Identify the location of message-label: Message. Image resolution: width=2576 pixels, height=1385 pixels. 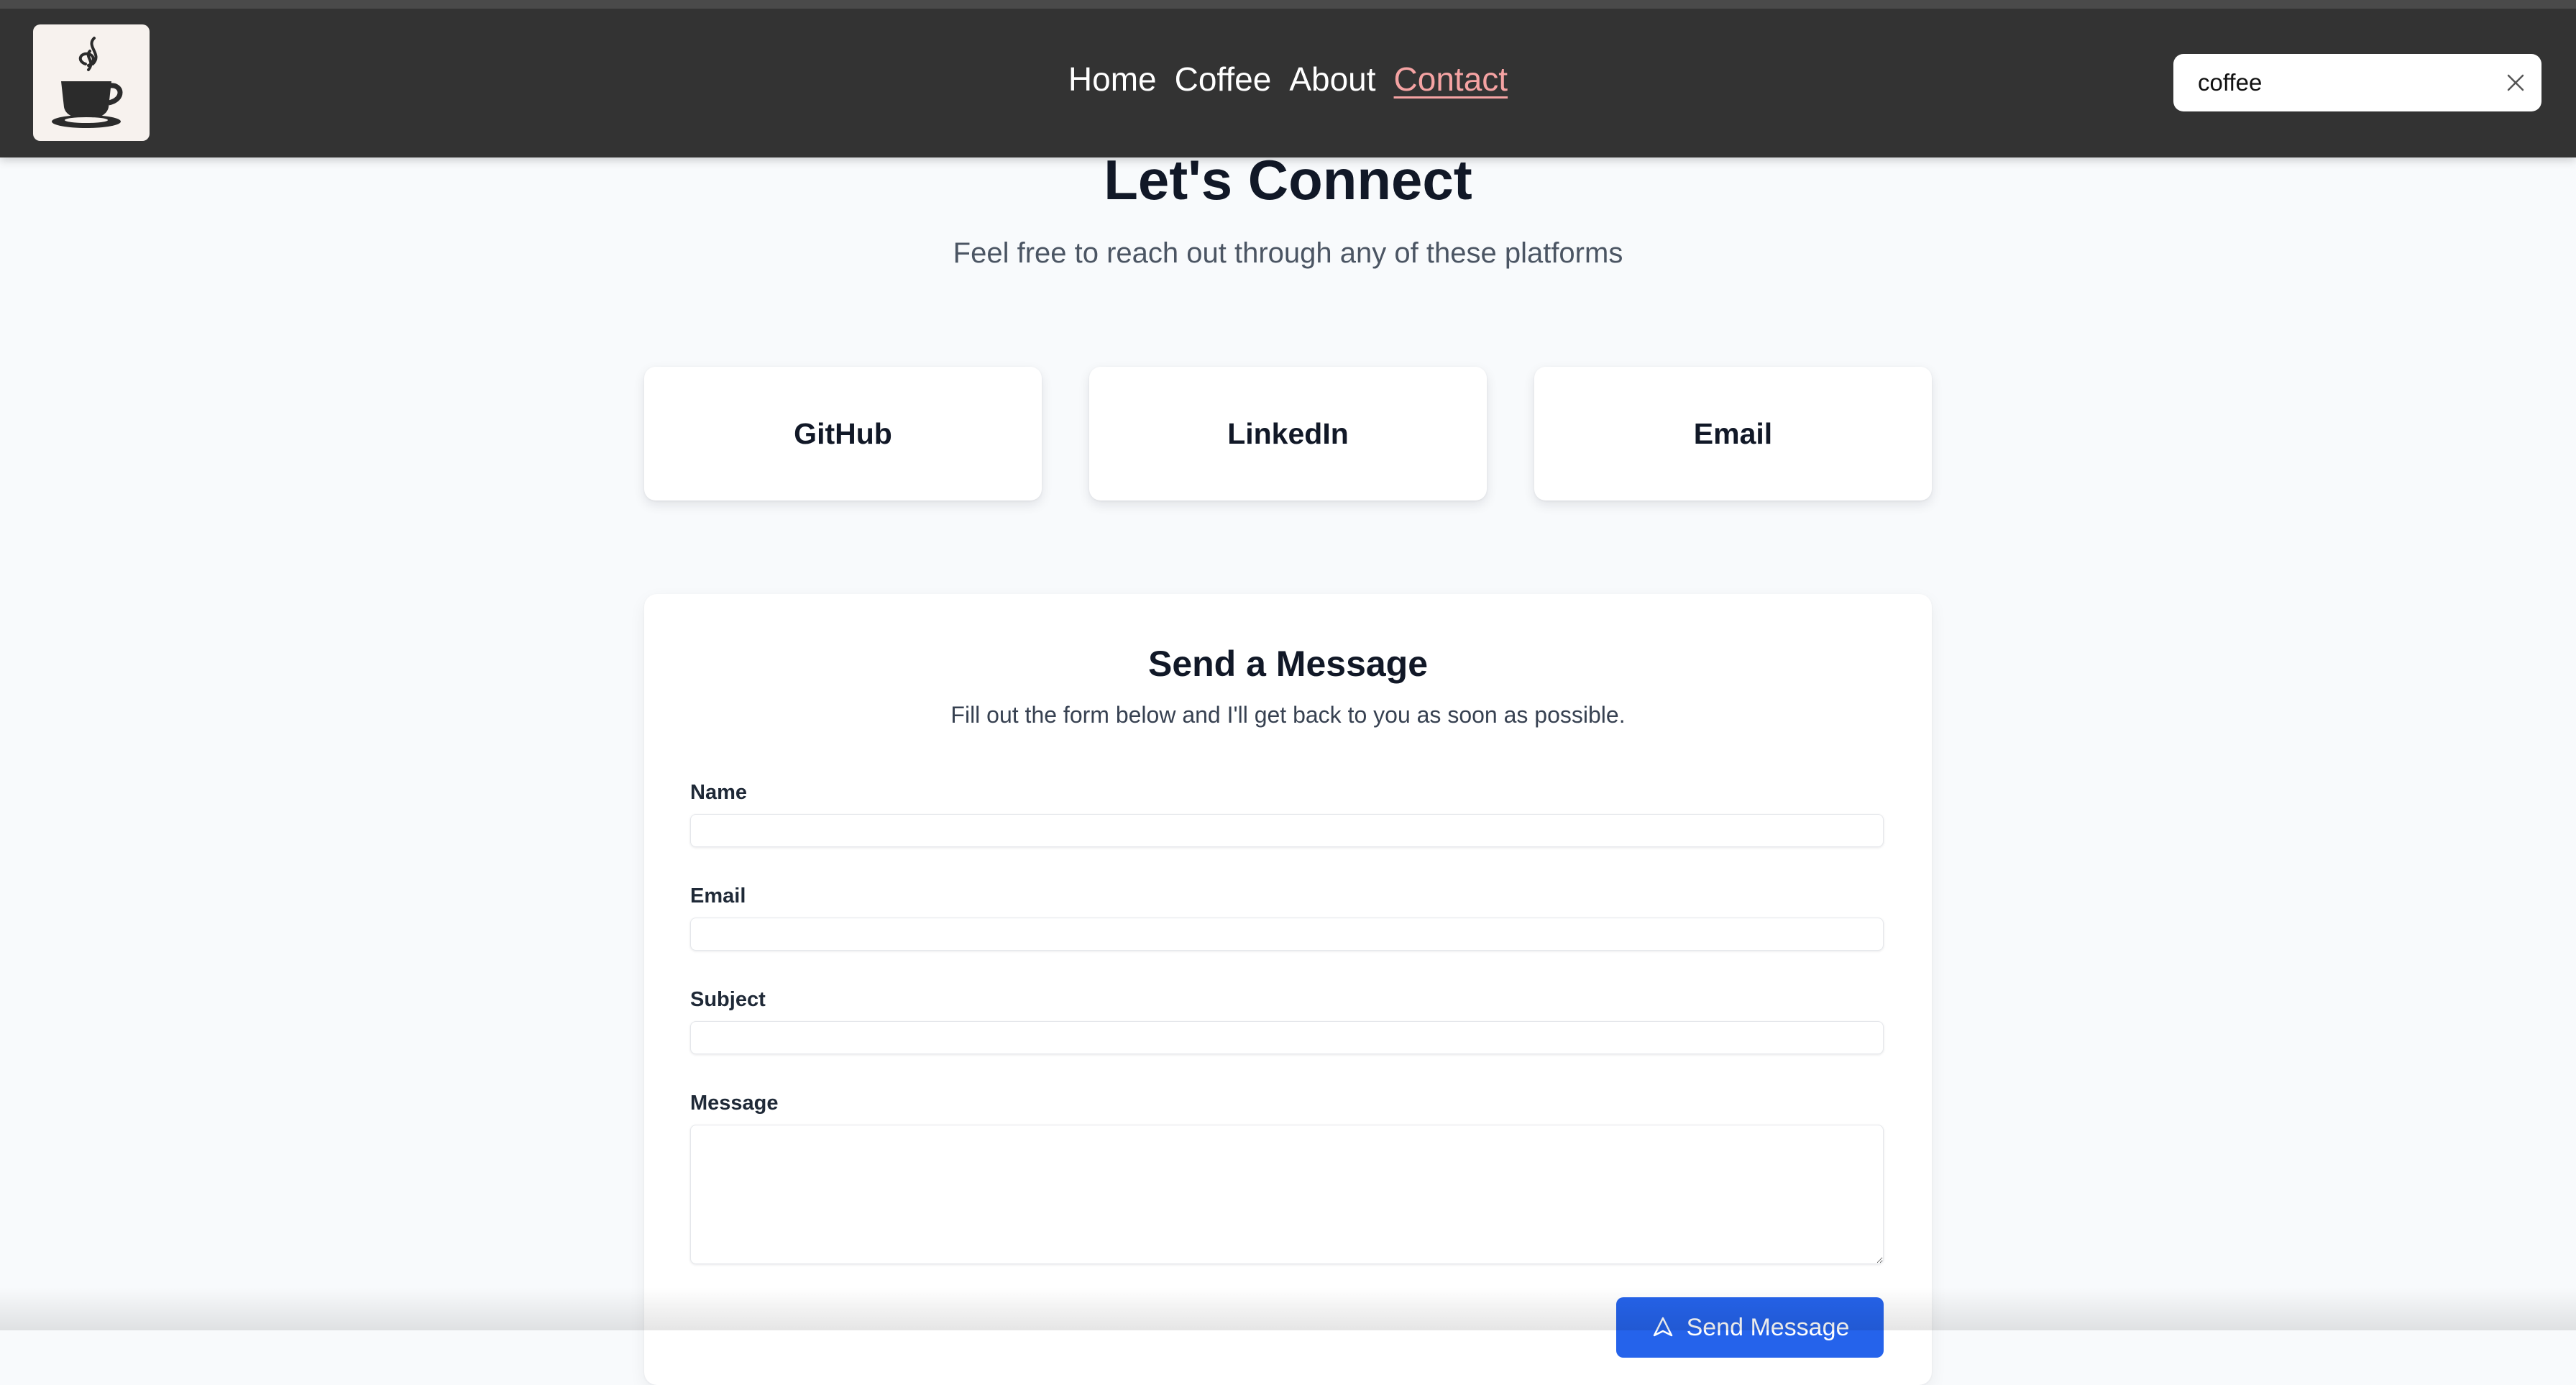
(734, 1103).